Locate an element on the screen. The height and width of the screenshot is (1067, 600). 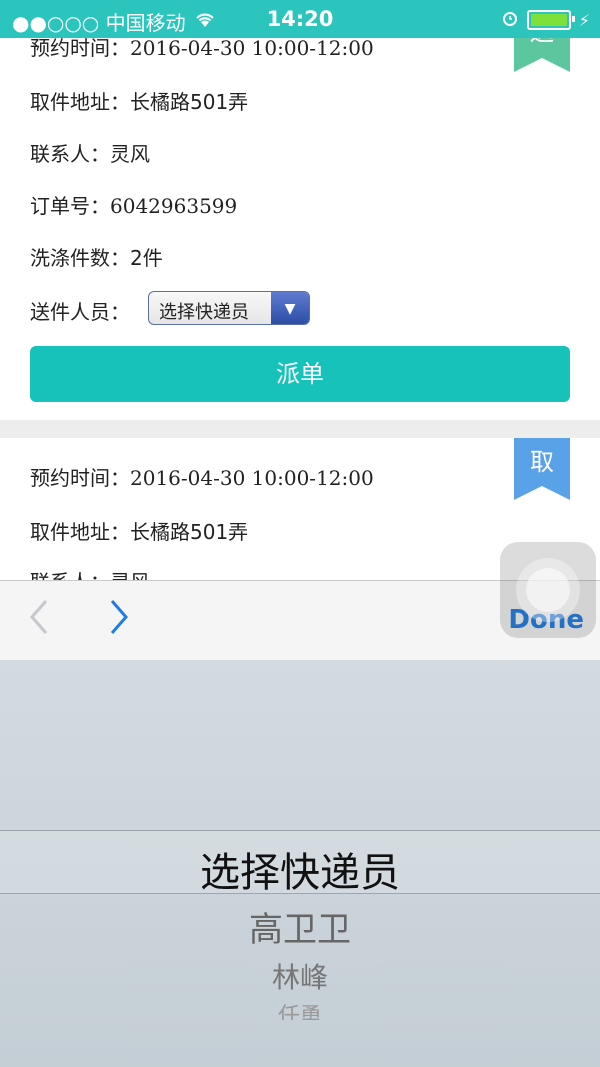
courier-select: 选择快递员 ▼ is located at coordinates (229, 308).